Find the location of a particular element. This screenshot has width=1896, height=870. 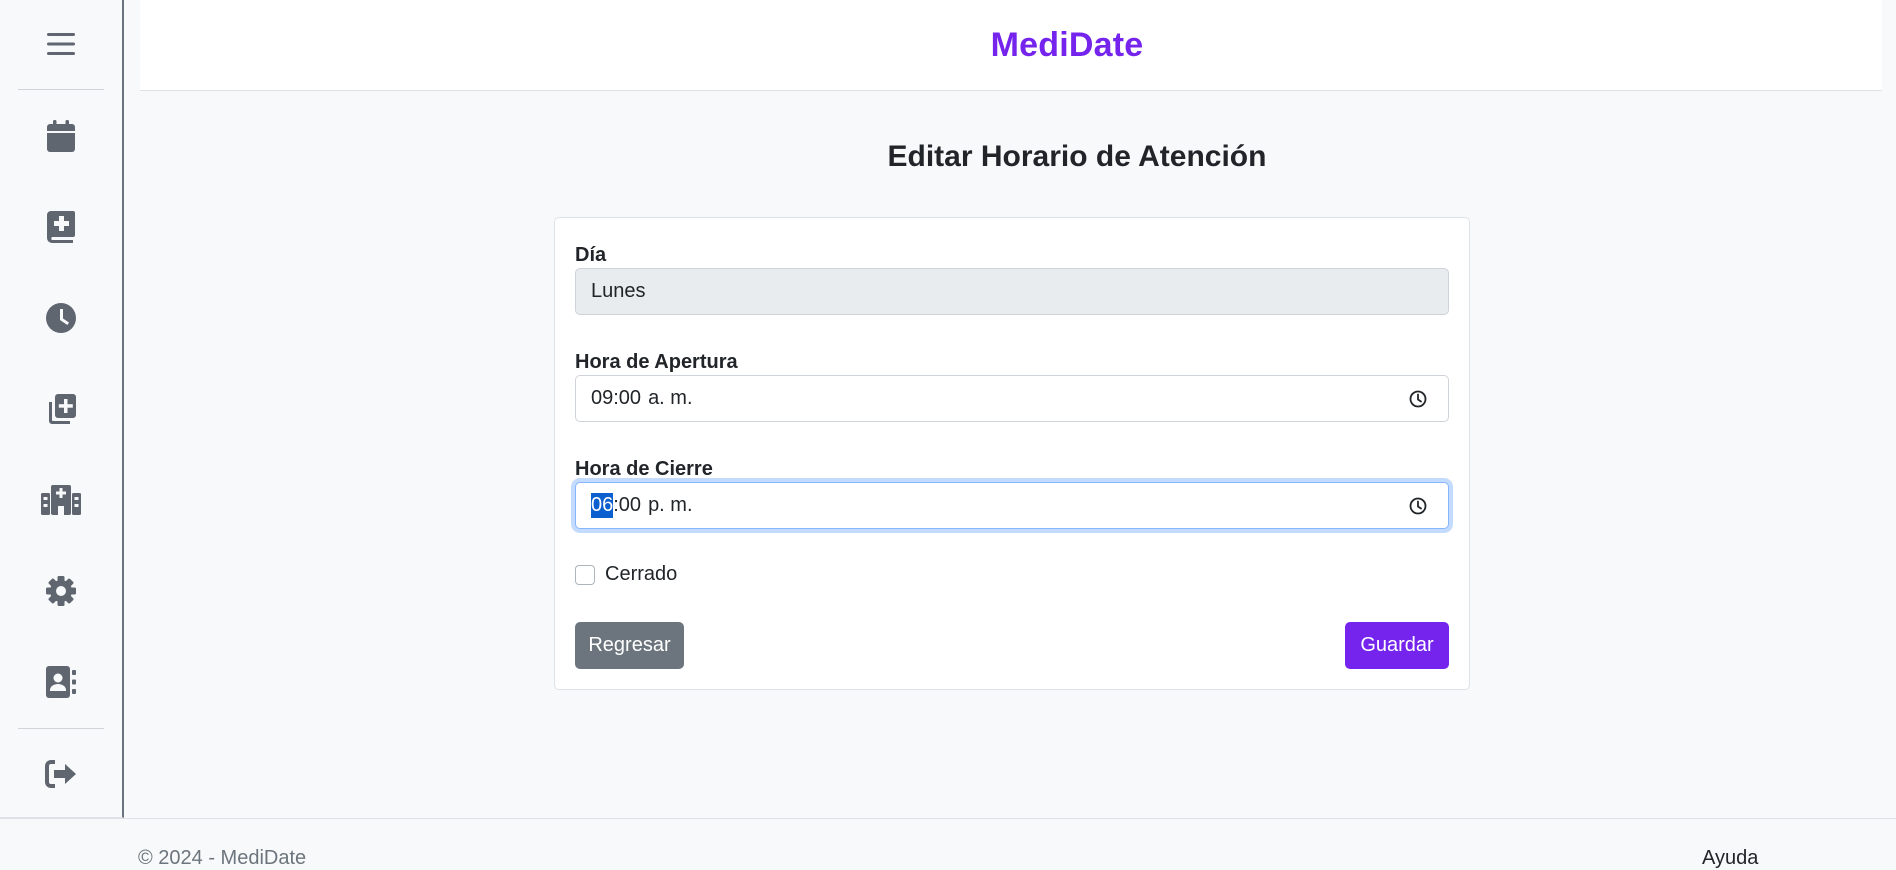

sidebar-item-appointments is located at coordinates (61, 136).